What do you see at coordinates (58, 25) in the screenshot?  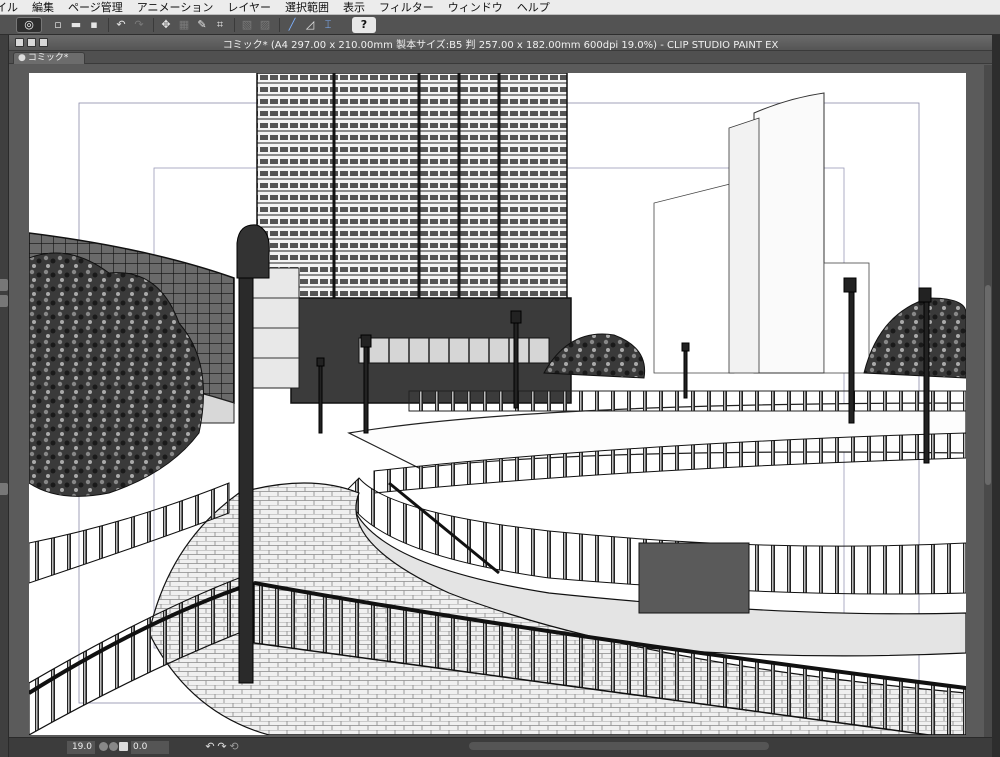 I see `new-file-icon: ▫` at bounding box center [58, 25].